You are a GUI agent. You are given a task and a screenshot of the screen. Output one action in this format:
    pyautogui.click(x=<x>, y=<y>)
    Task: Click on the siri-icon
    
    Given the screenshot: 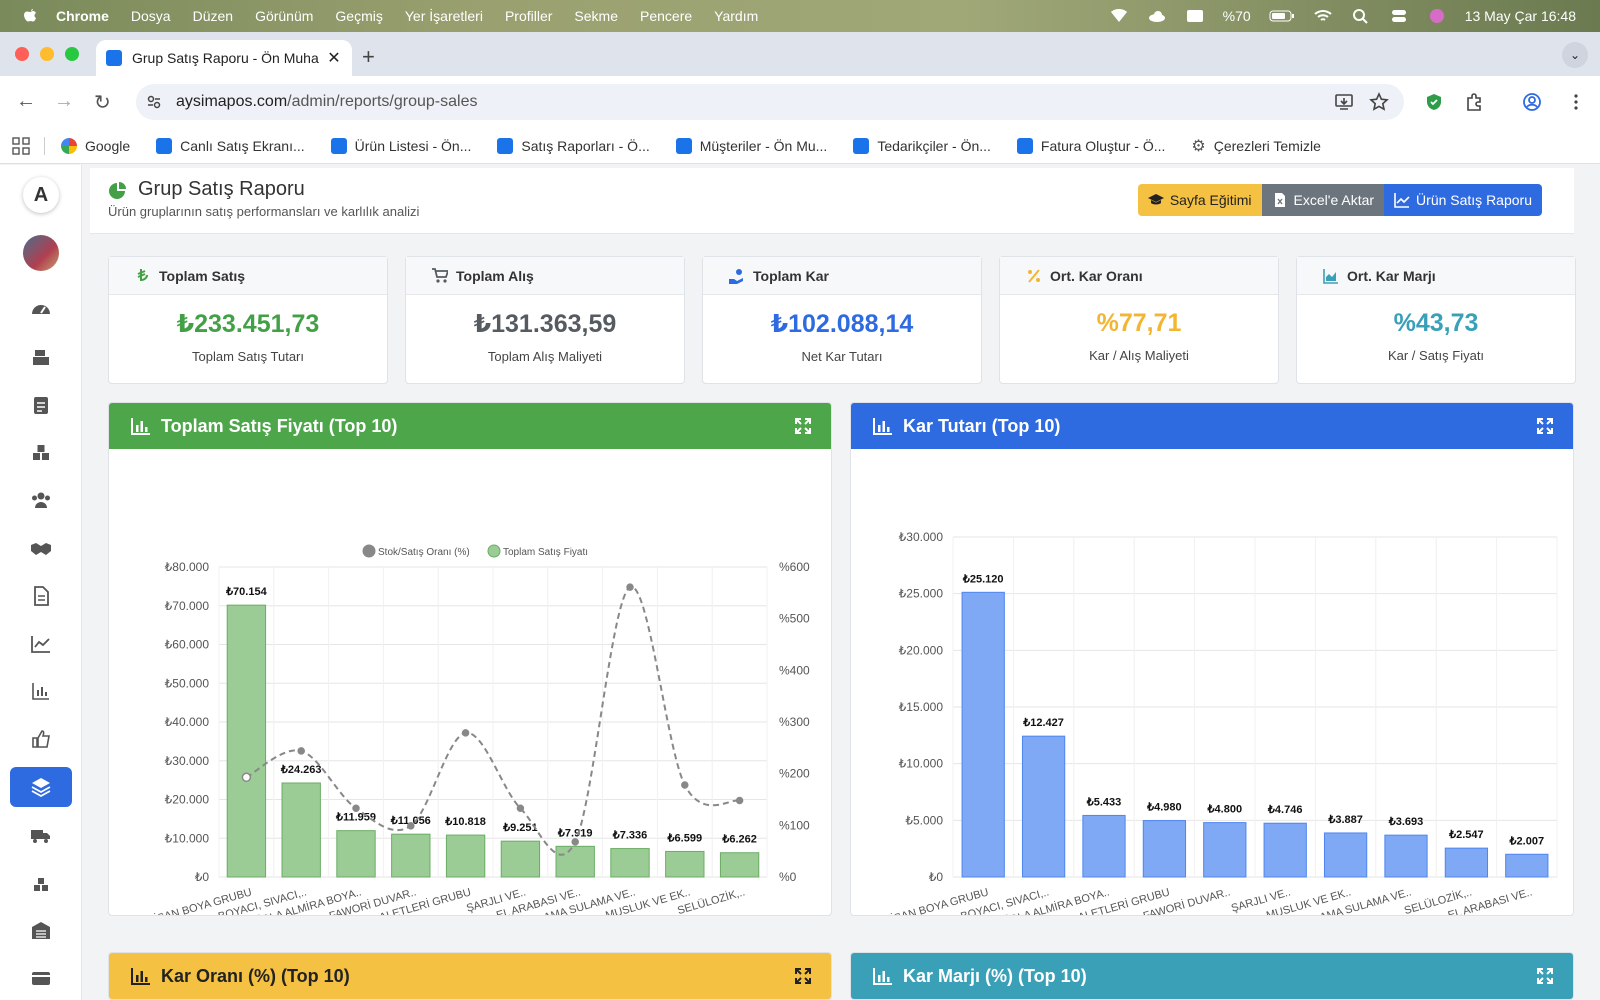 What is the action you would take?
    pyautogui.click(x=1437, y=16)
    